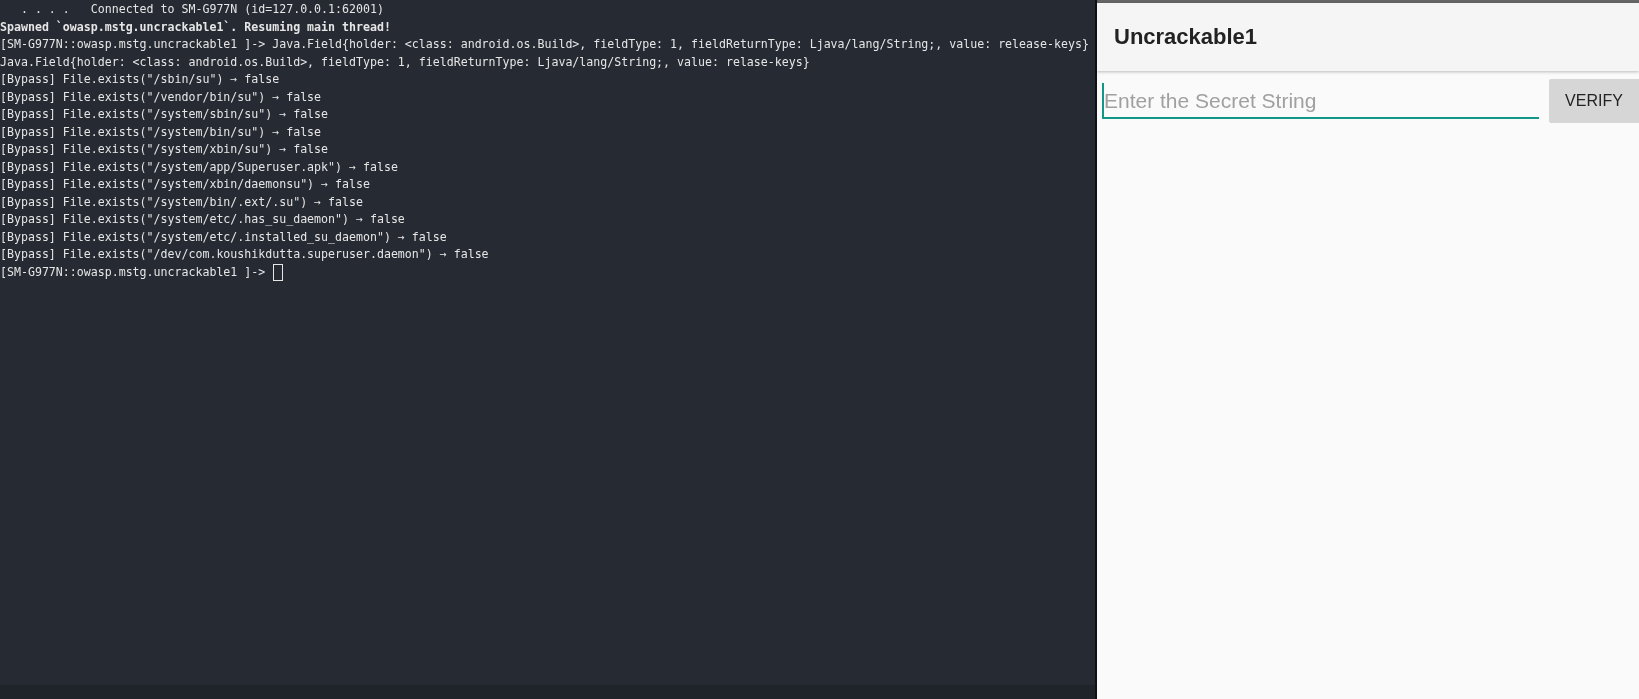 This screenshot has width=1639, height=699. I want to click on terminal-line: [Bypass] File.exists("/system/app/Superuser.apk") → false, so click(199, 167).